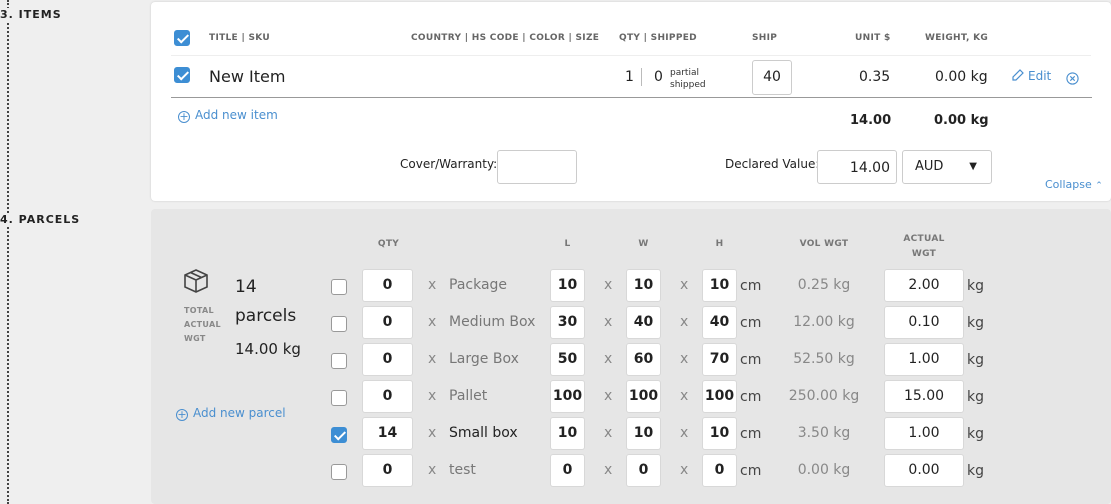 The height and width of the screenshot is (504, 1111). I want to click on parcel-actual-weight-input: 0.10, so click(924, 322).